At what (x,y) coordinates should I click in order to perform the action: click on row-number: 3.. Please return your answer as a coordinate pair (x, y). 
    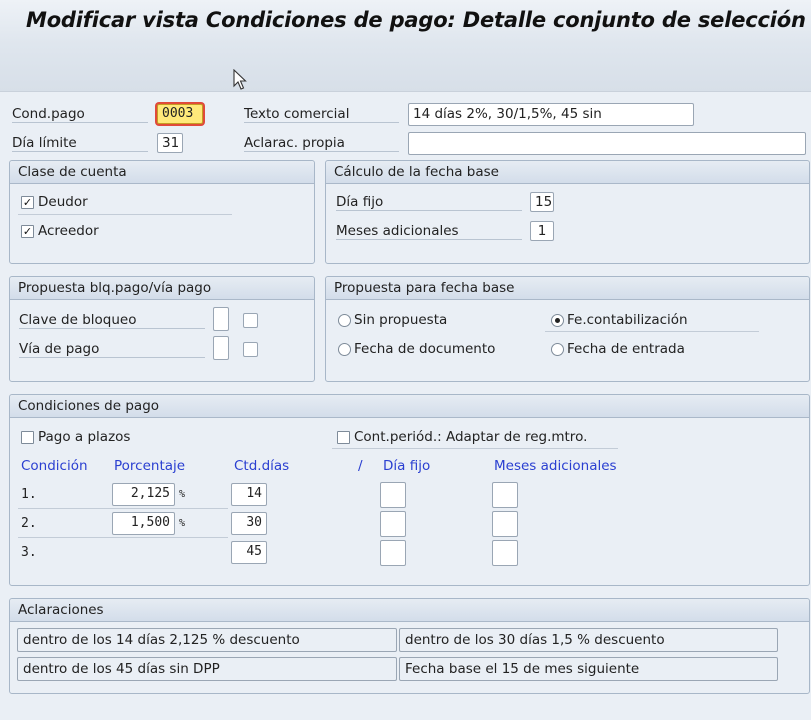
    Looking at the image, I should click on (29, 552).